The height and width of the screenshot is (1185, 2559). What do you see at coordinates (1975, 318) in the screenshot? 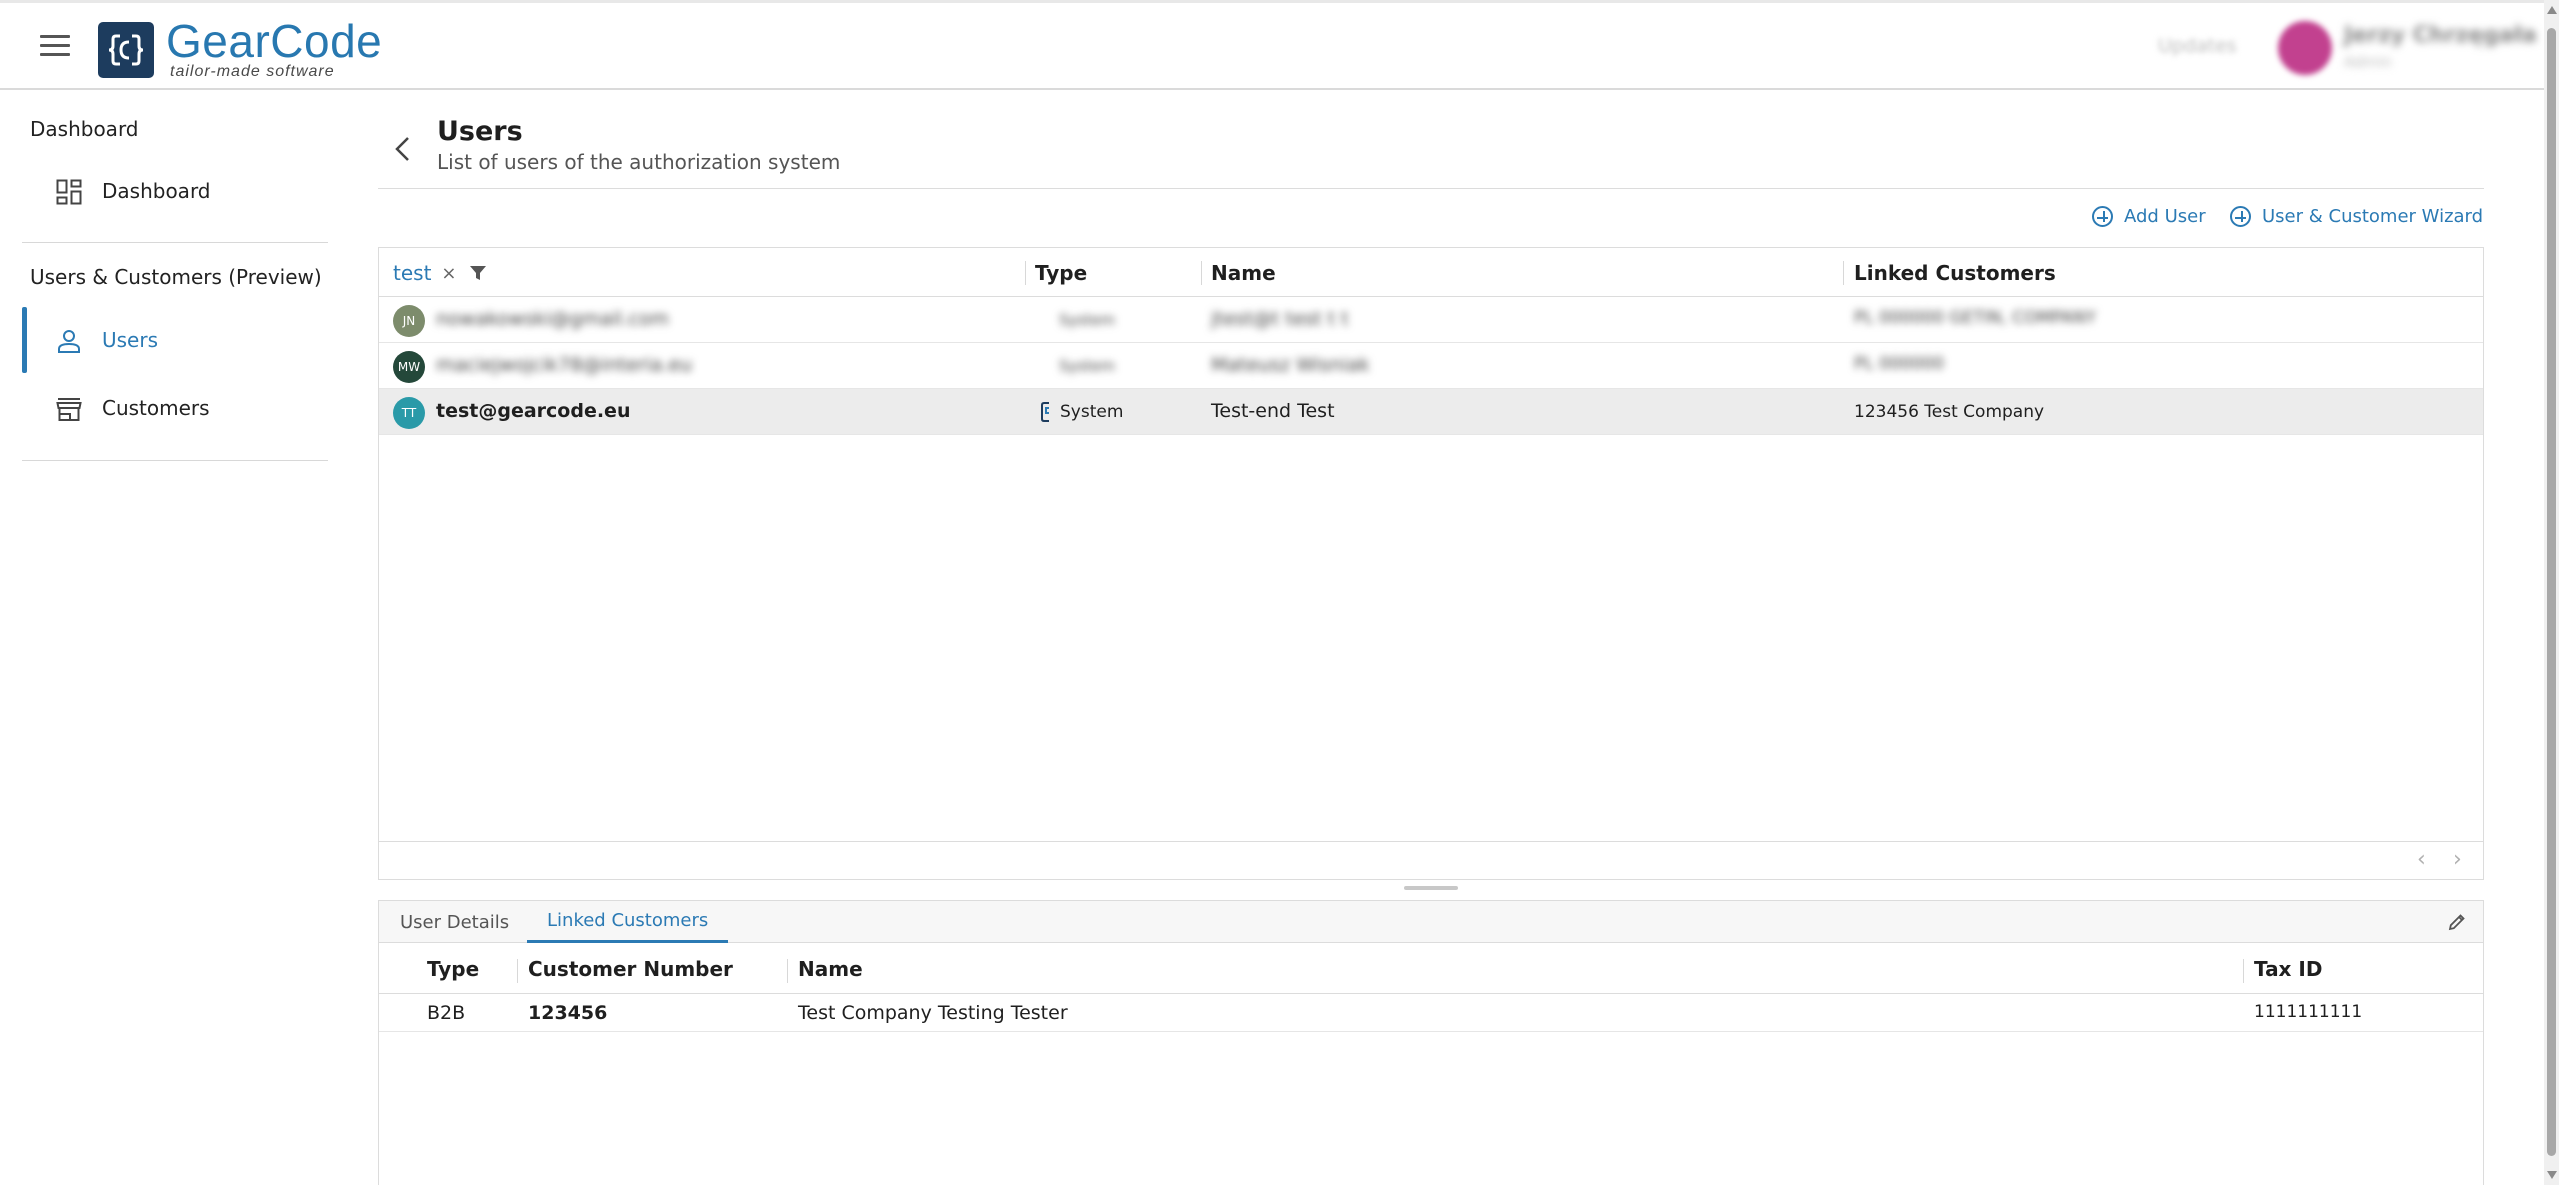
I see `user-linked-customers: PL 000000 GETIN, COMPANY` at bounding box center [1975, 318].